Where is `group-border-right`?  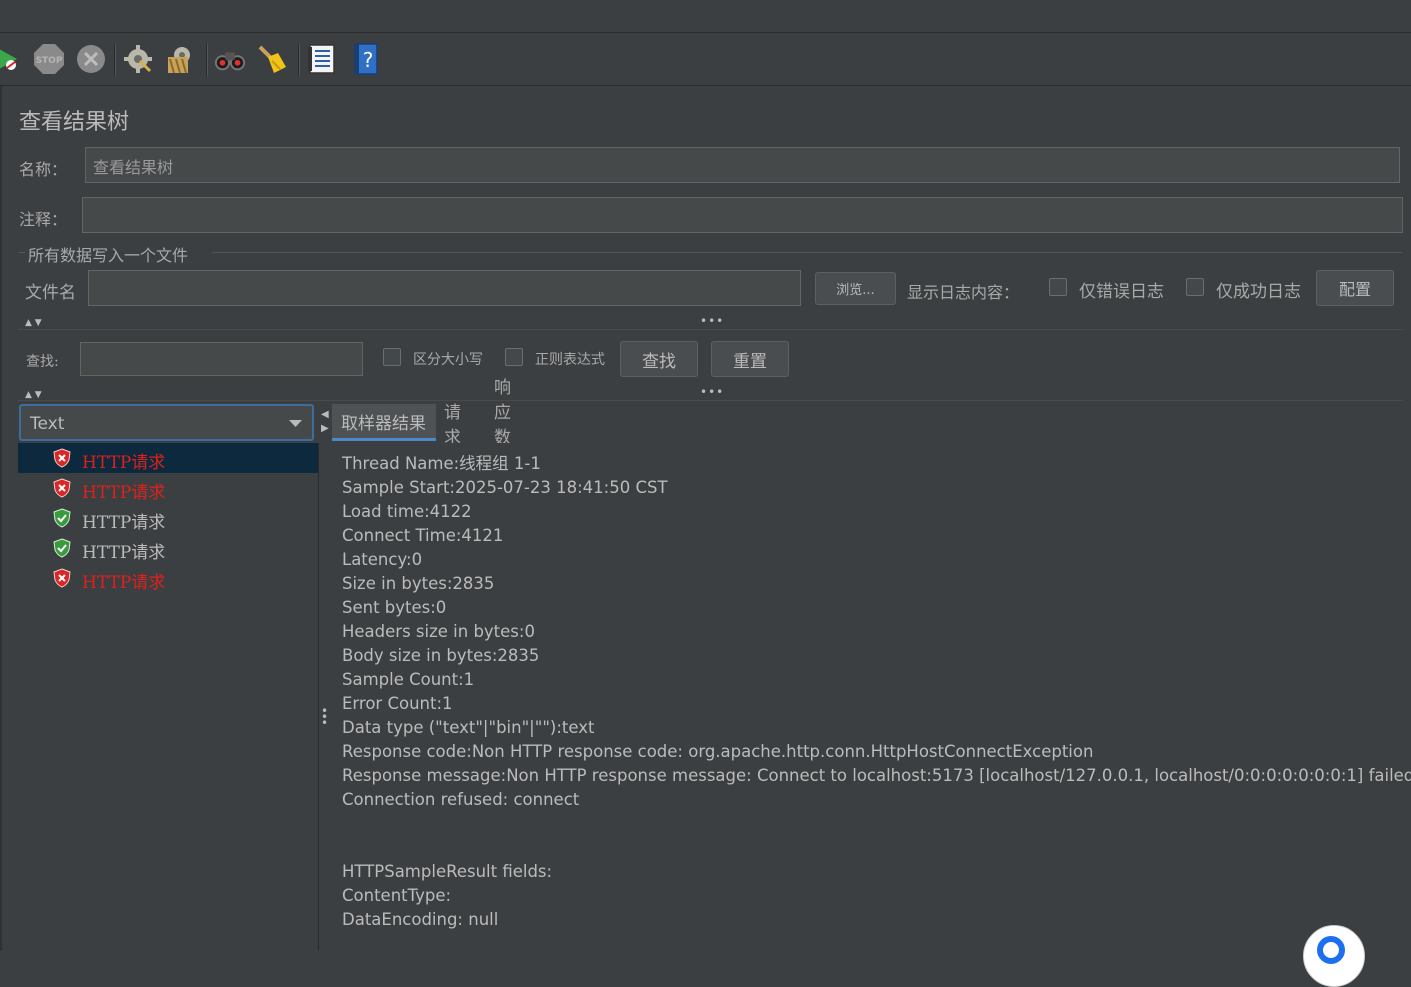
group-border-right is located at coordinates (807, 252).